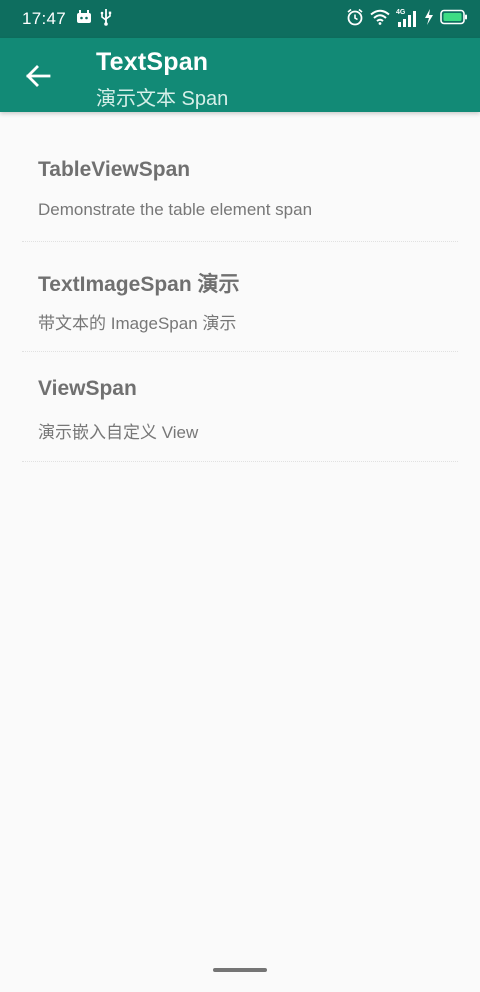  Describe the element at coordinates (118, 432) in the screenshot. I see `list-item-description: 演示嵌入自定义 View` at that location.